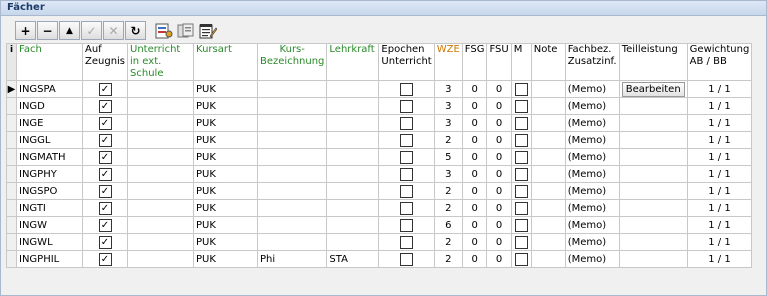 The image size is (767, 296). I want to click on cell-teilleistung: Bearbeiten, so click(653, 89).